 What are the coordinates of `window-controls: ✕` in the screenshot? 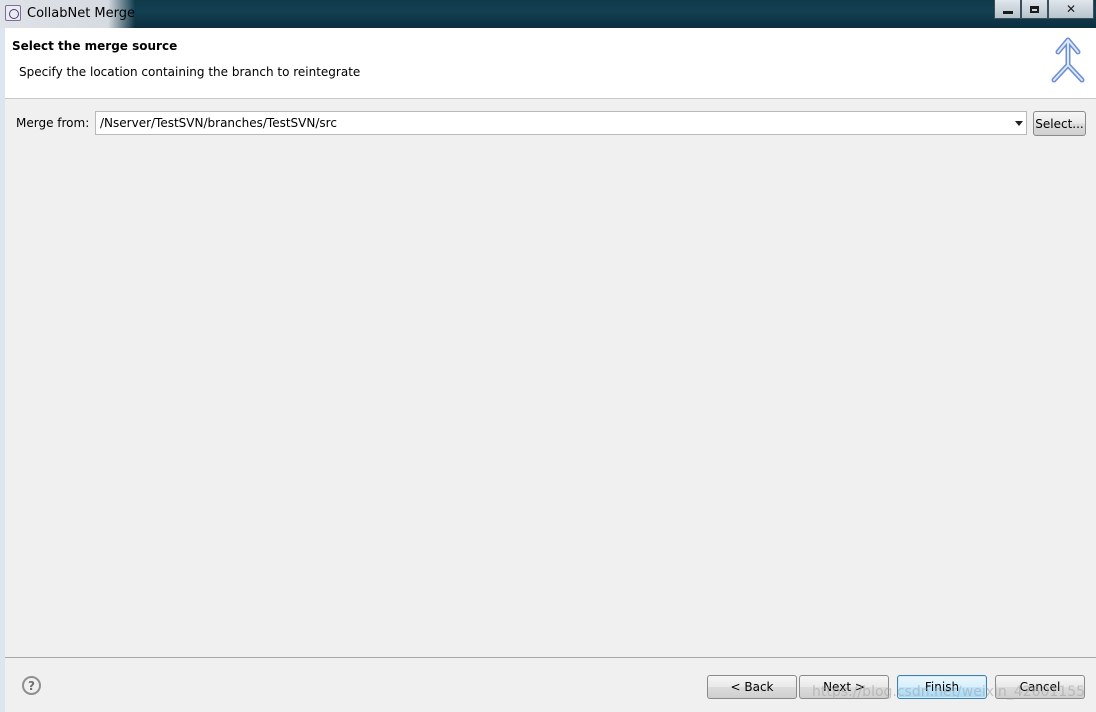 It's located at (1044, 10).